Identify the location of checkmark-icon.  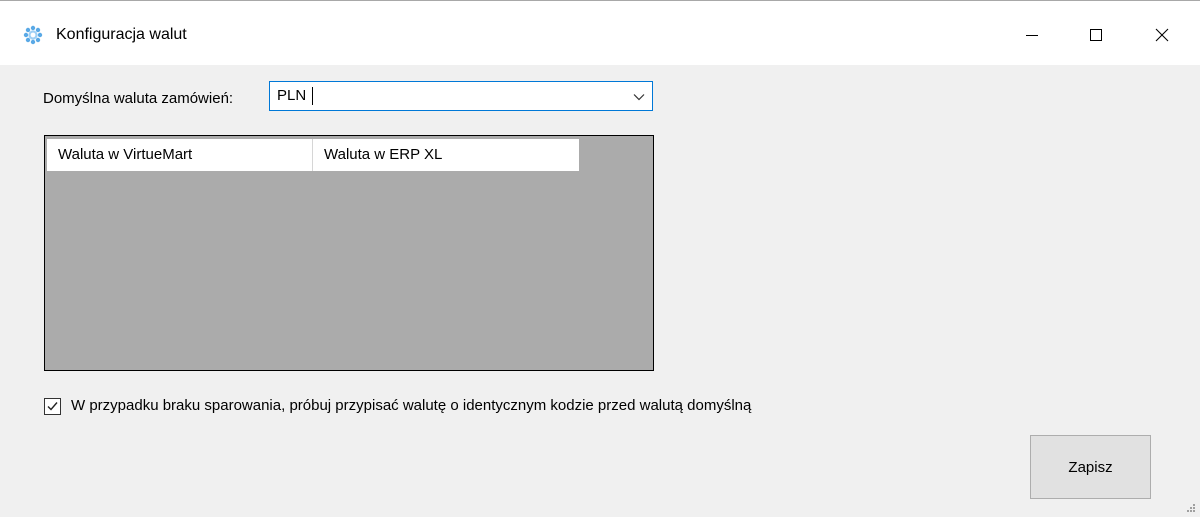
(52, 406).